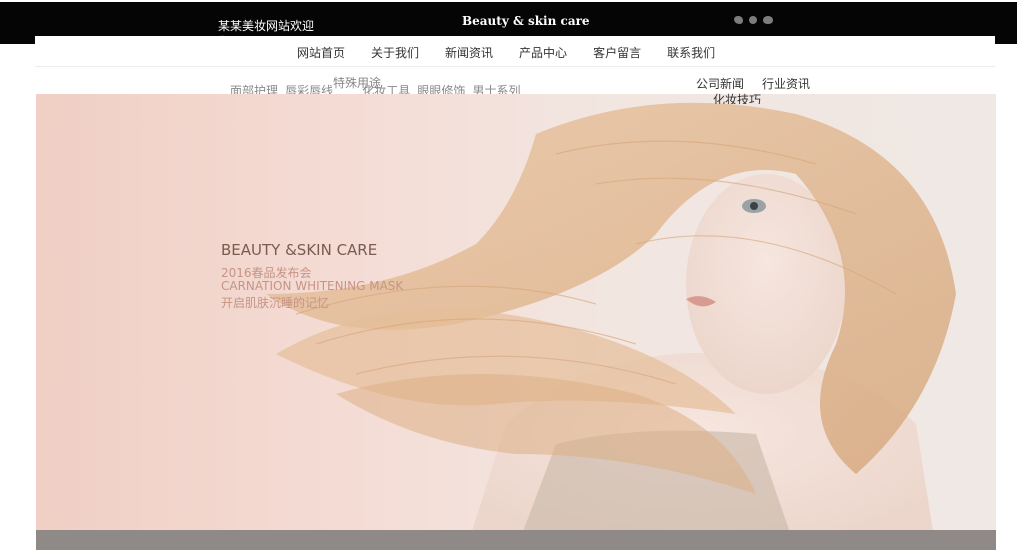 The image size is (1017, 550). Describe the element at coordinates (506, 52) in the screenshot. I see `main-nav: 网站首页 关于我们 新闻资讯 产品中心 客户留言 联系我们` at that location.